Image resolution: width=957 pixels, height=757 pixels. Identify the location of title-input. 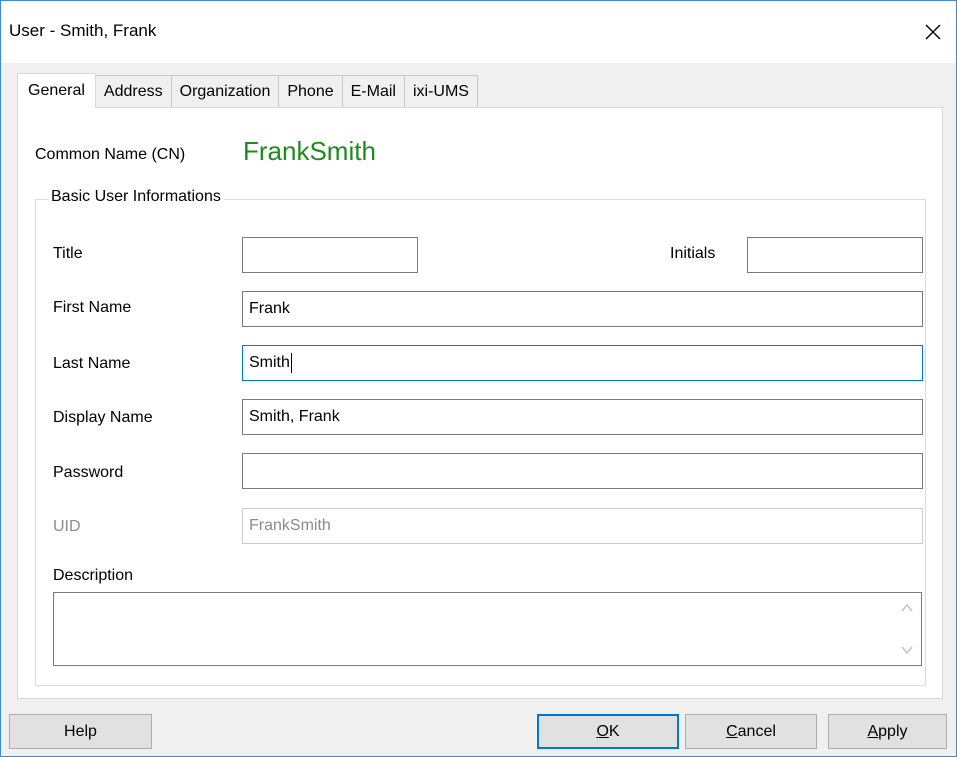
(330, 255).